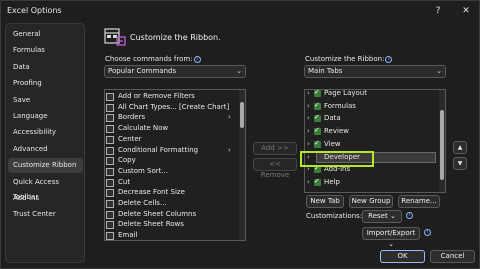 Image resolution: width=480 pixels, height=269 pixels. Describe the element at coordinates (442, 145) in the screenshot. I see `tabs-scroll-thumb` at that location.